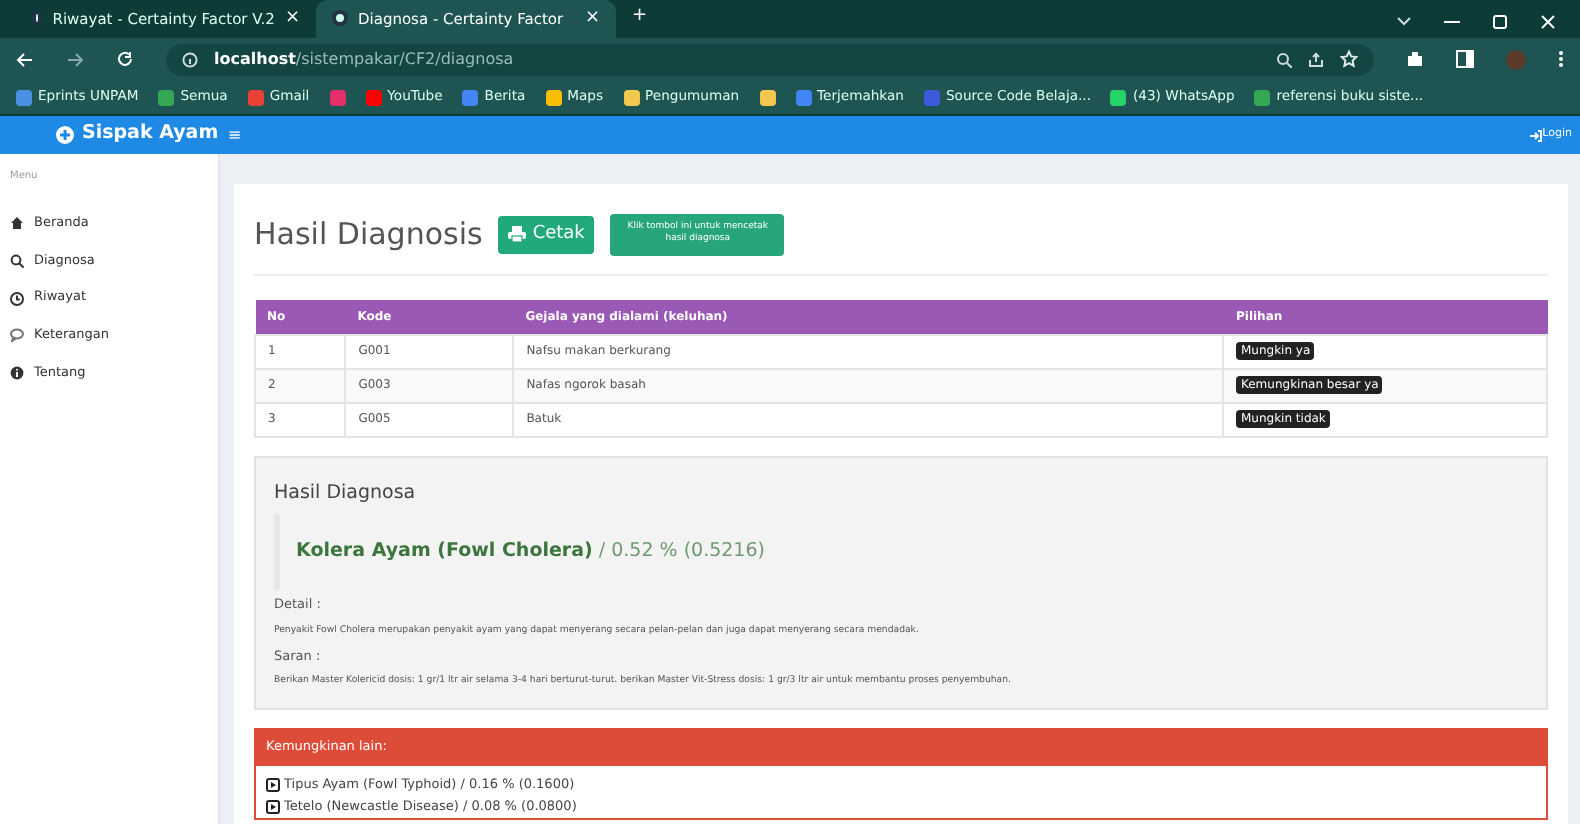  Describe the element at coordinates (767, 97) in the screenshot. I see `bookmark-icon` at that location.